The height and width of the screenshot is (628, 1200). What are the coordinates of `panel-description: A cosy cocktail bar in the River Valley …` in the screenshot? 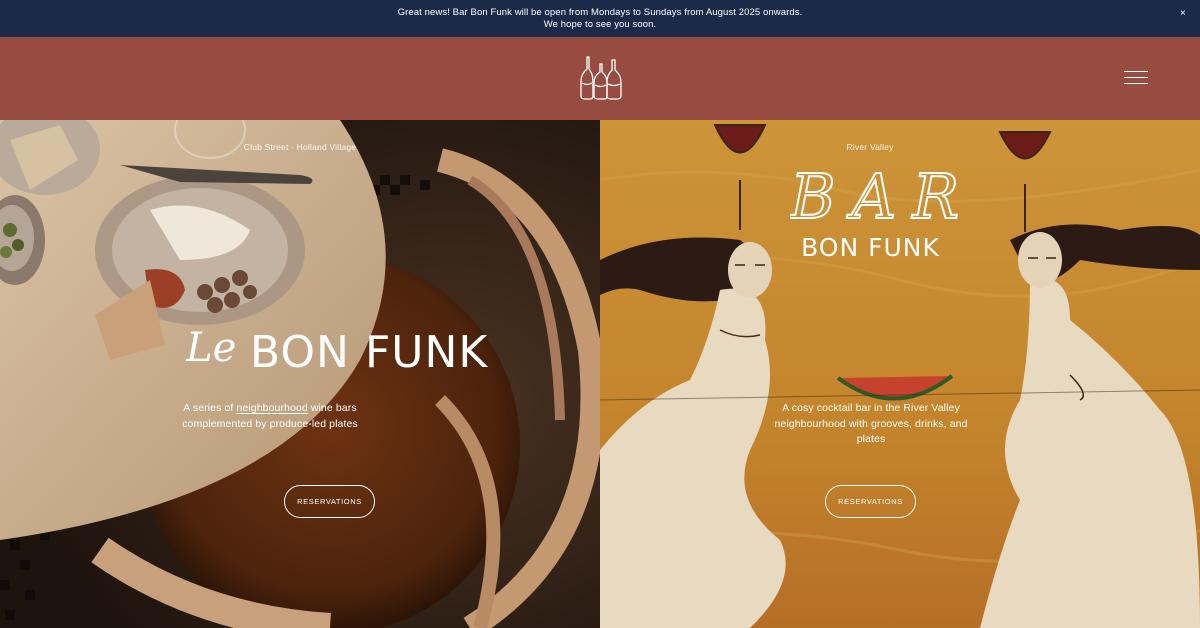 It's located at (885, 424).